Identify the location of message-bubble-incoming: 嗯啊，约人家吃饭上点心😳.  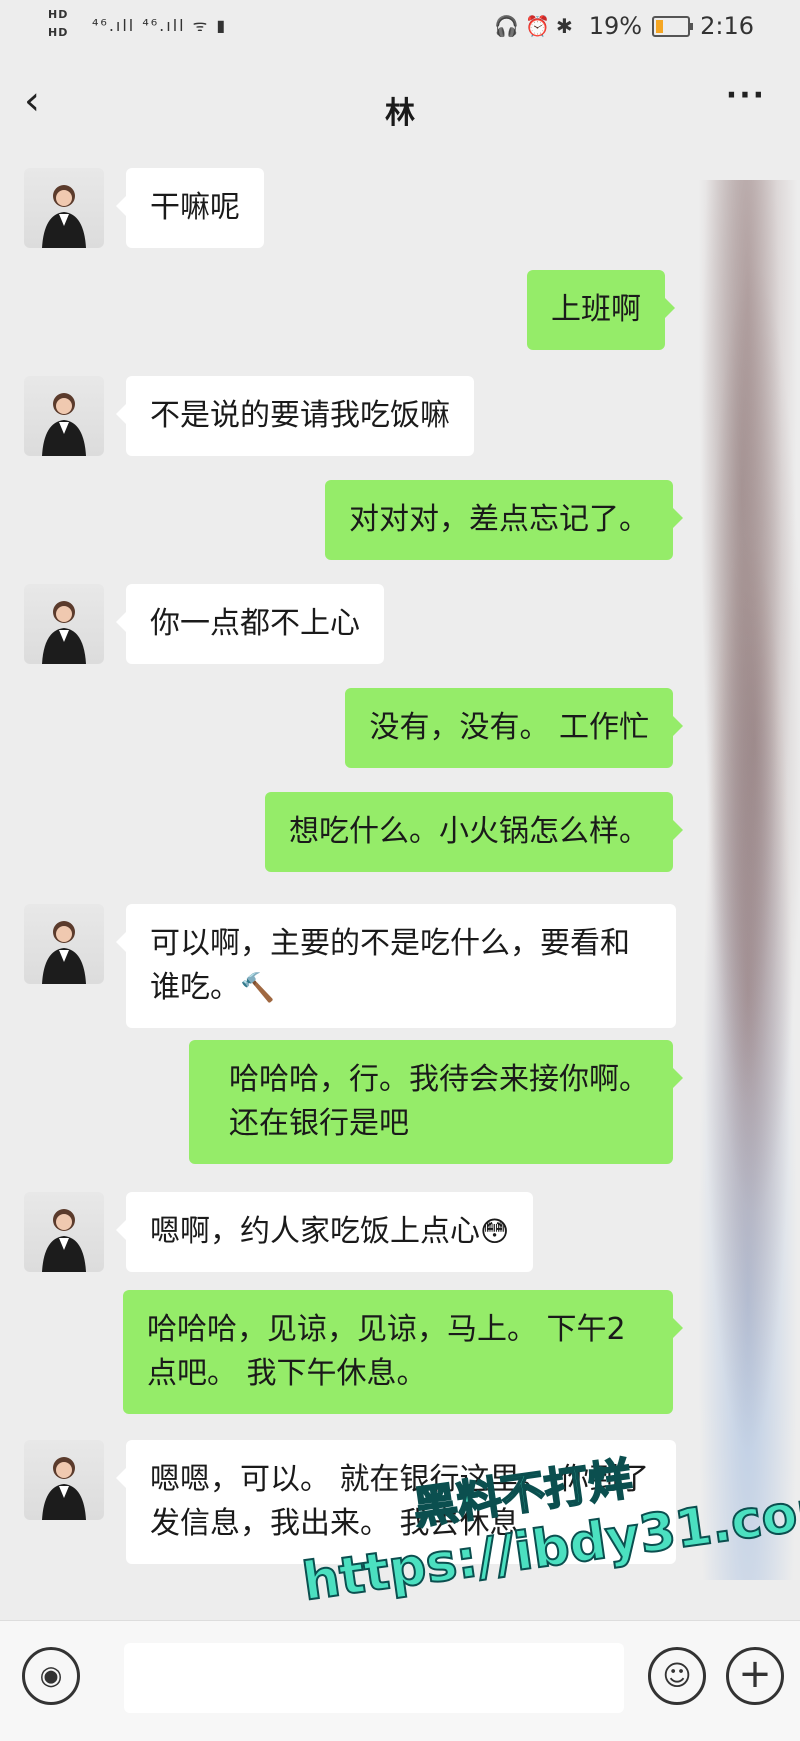
(324, 1232).